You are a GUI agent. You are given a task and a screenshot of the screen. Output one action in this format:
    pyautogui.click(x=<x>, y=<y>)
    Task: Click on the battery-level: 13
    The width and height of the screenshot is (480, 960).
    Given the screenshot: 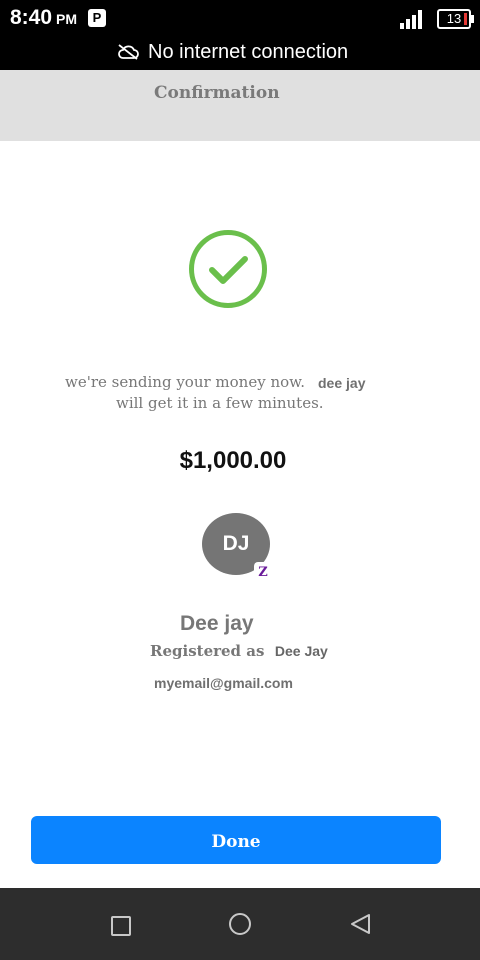 What is the action you would take?
    pyautogui.click(x=454, y=18)
    